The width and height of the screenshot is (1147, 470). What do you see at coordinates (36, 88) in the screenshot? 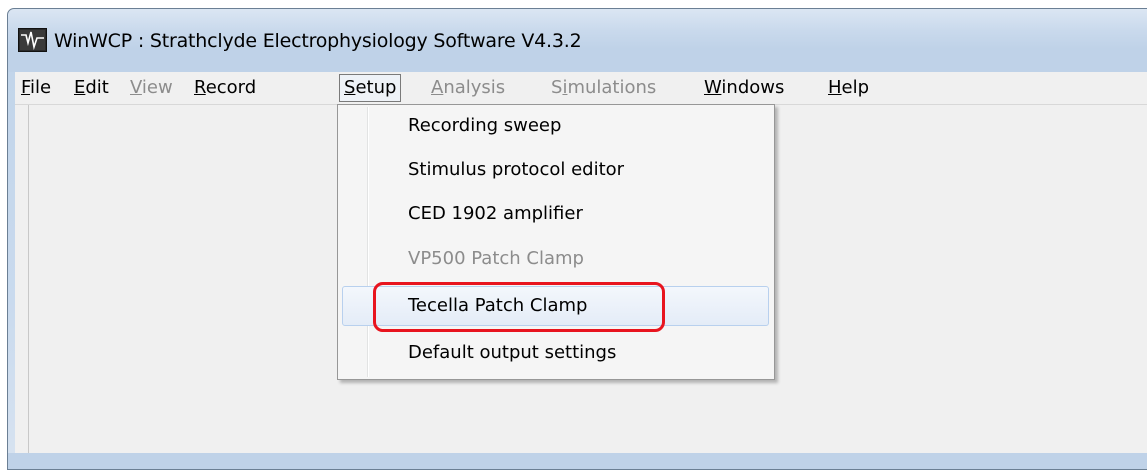
I see `menu-file: File` at bounding box center [36, 88].